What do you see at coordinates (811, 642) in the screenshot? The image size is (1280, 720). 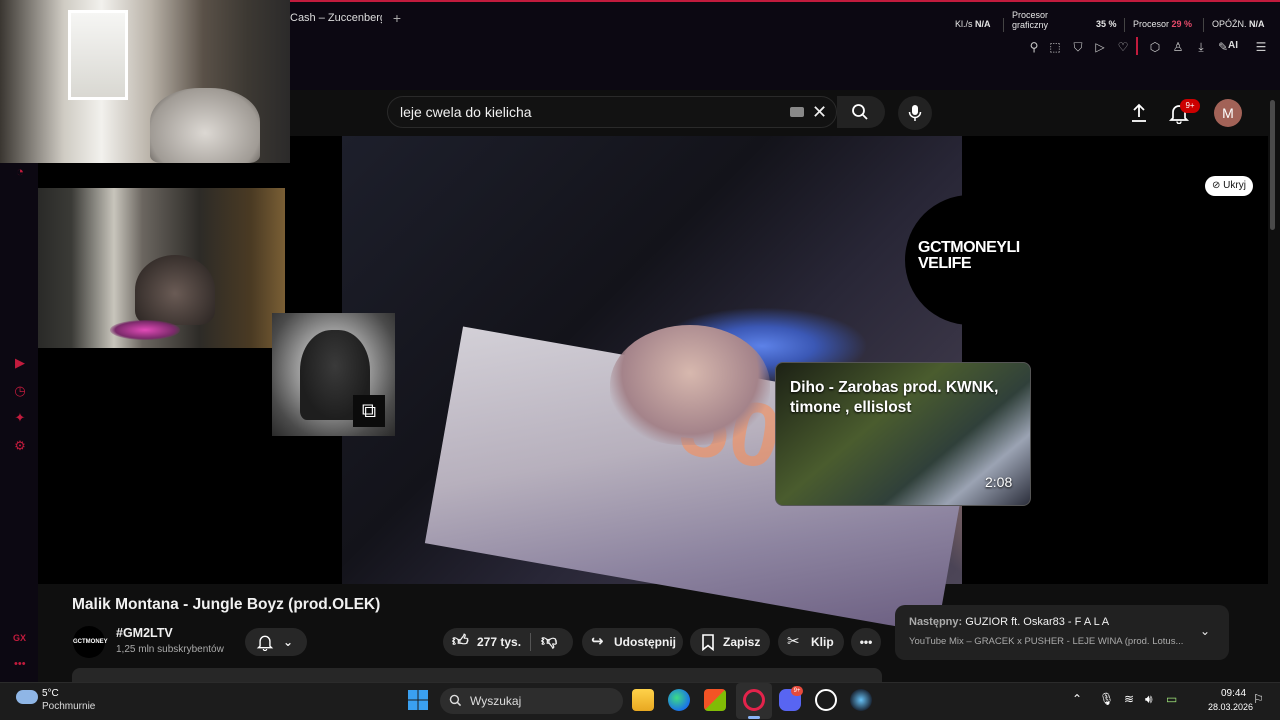 I see `clip-button: ✂ Klip` at bounding box center [811, 642].